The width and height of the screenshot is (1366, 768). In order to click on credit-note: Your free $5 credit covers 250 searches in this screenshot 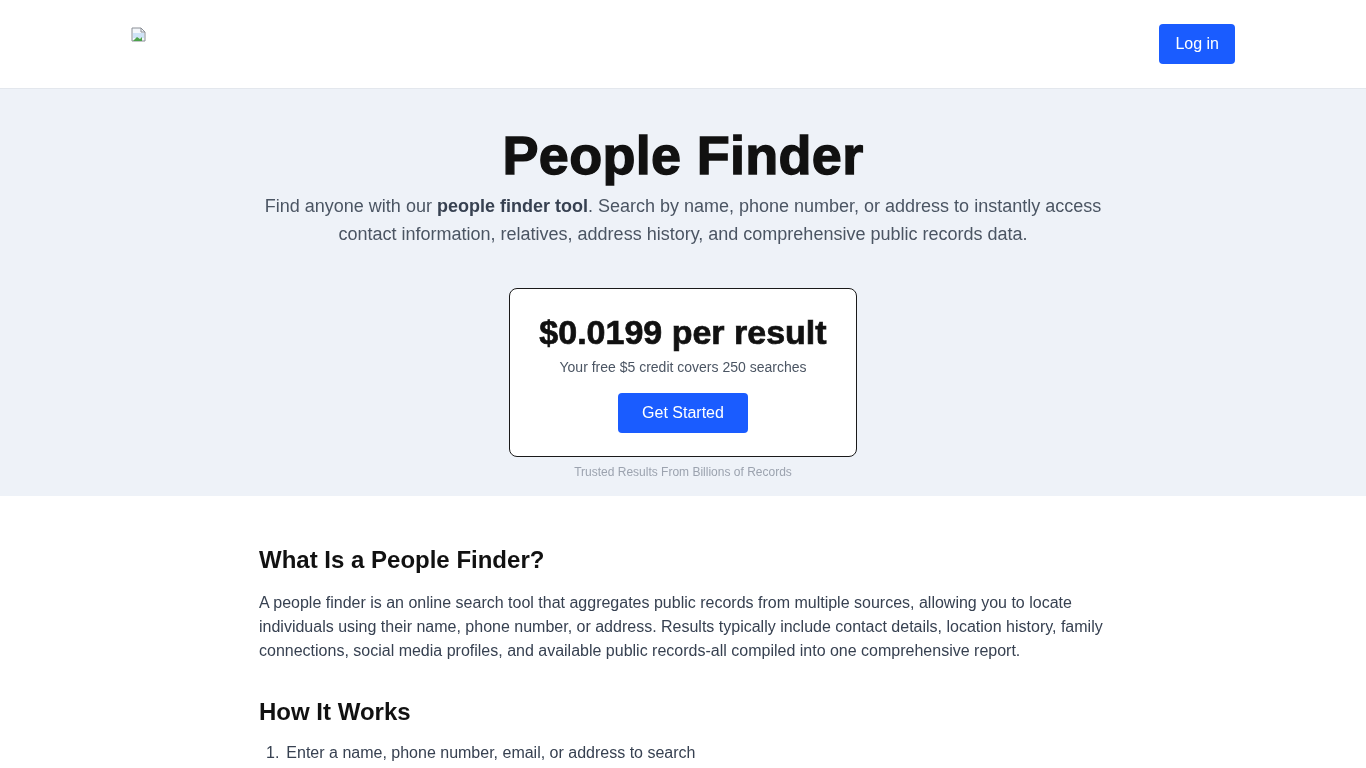, I will do `click(683, 367)`.